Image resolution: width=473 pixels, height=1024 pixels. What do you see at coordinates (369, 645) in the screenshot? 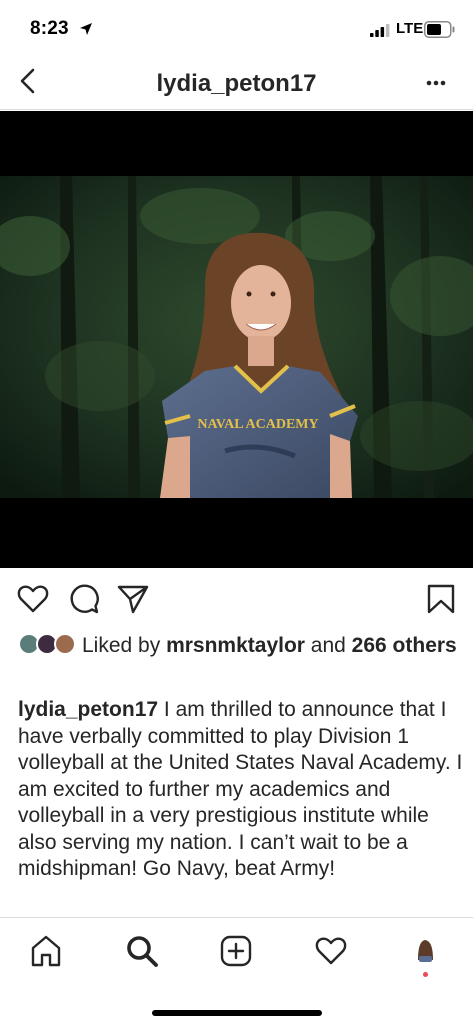
I see `likes-others-count: 266` at bounding box center [369, 645].